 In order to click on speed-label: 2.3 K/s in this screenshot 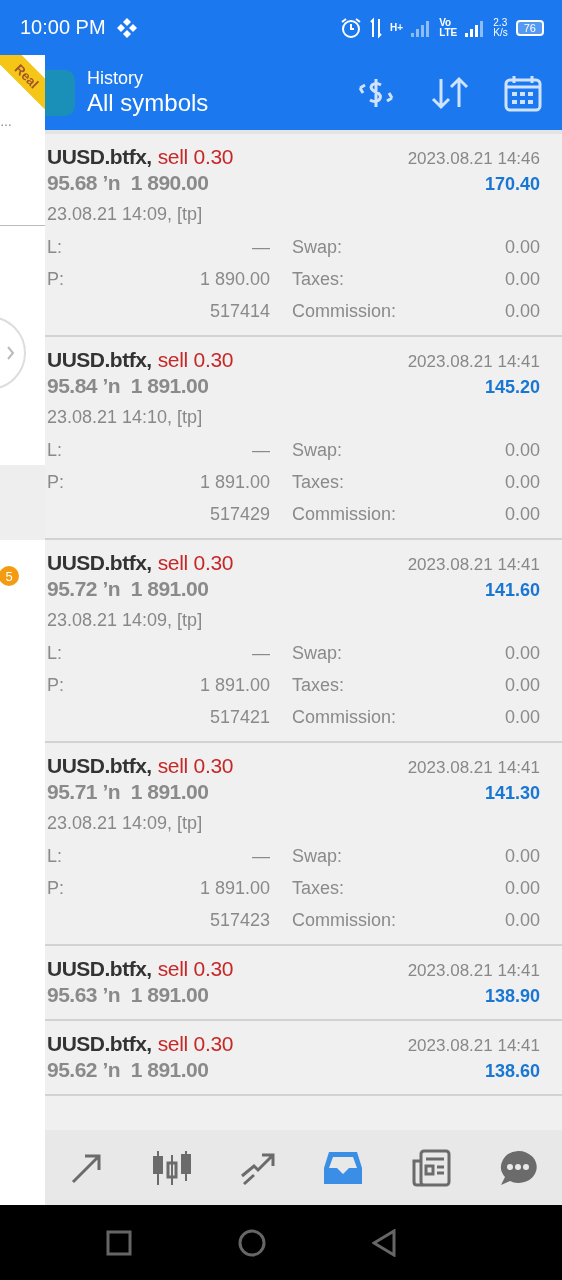, I will do `click(500, 27)`.